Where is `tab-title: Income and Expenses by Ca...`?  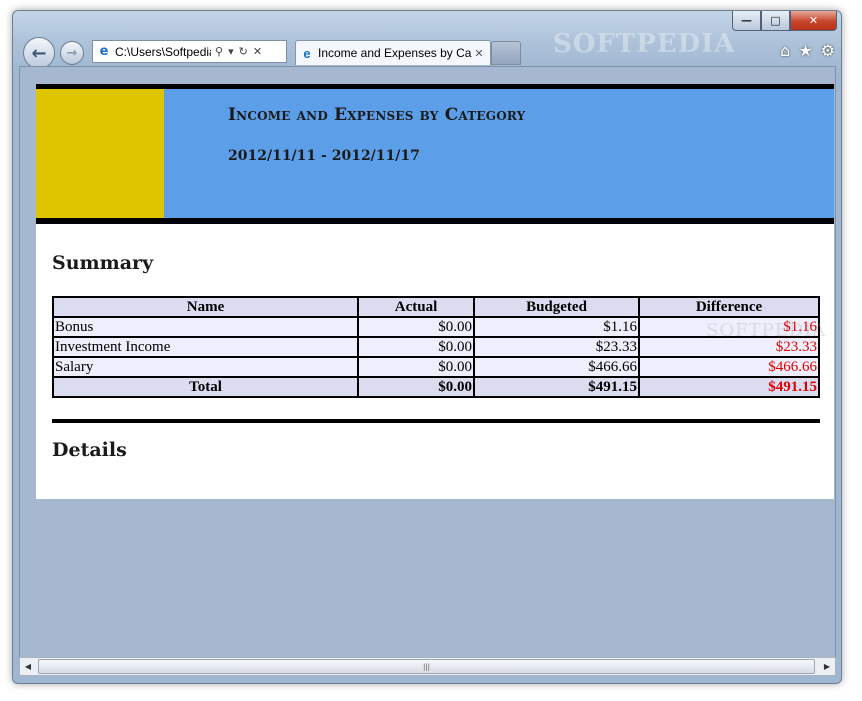 tab-title: Income and Expenses by Ca... is located at coordinates (395, 53).